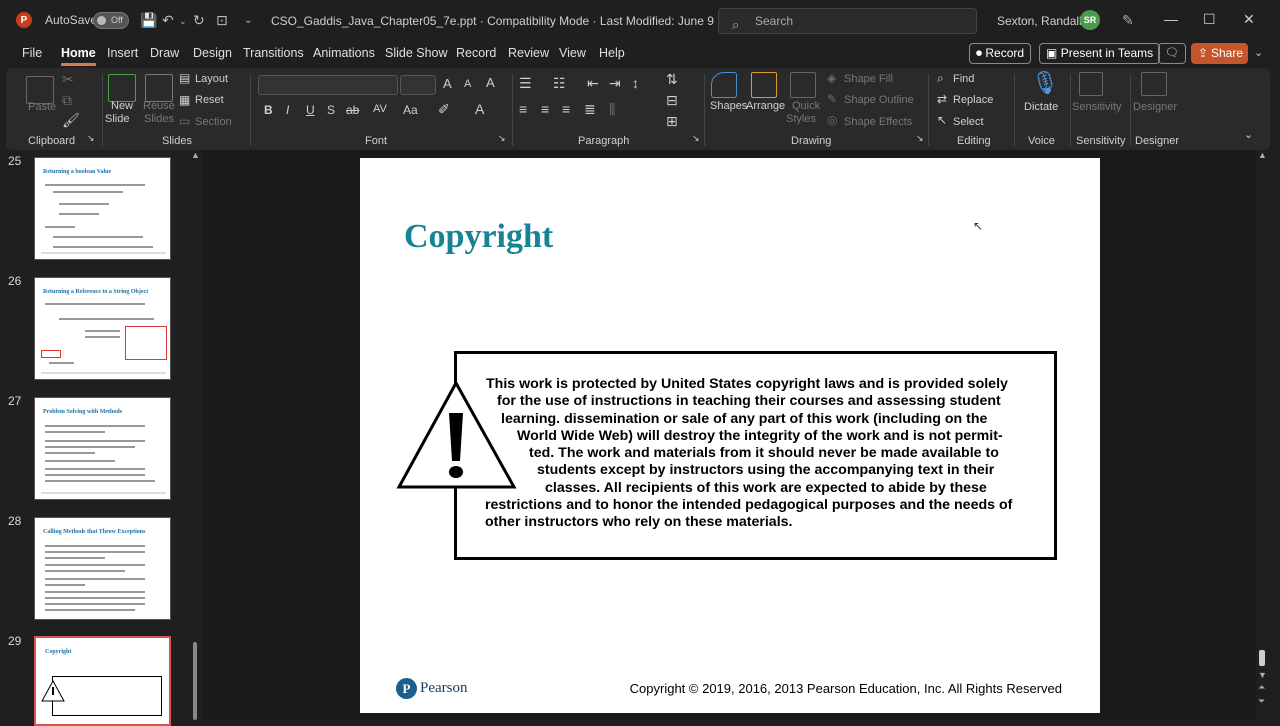 This screenshot has height=726, width=1280. Describe the element at coordinates (344, 53) in the screenshot. I see `tab-animations: Animations` at that location.